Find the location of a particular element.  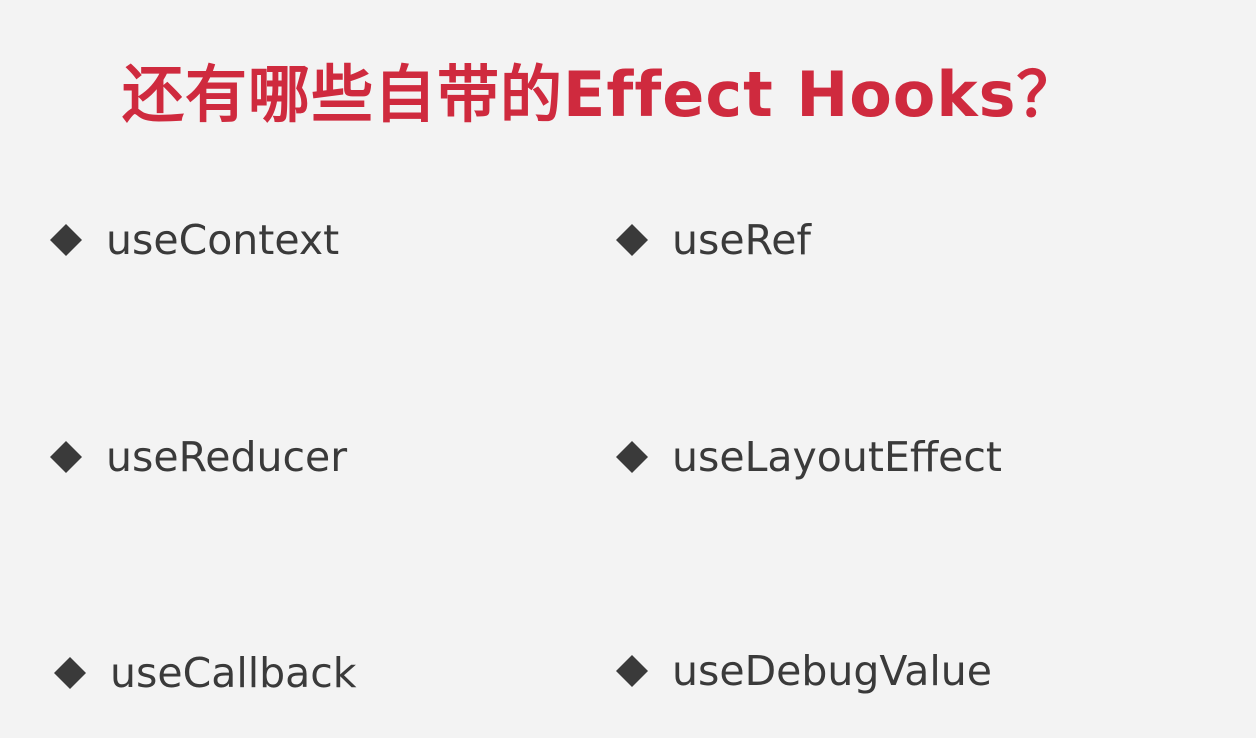

hook-name: useContext is located at coordinates (223, 240).